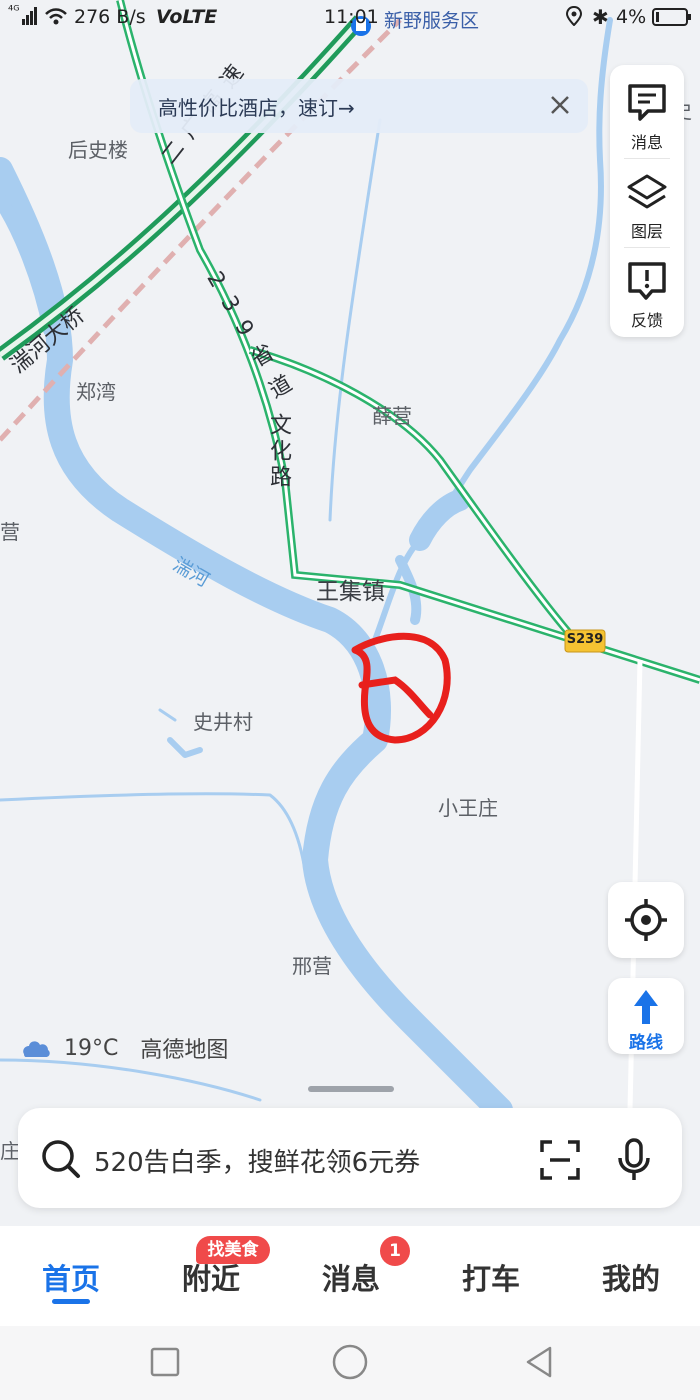 The image size is (700, 1400). What do you see at coordinates (646, 320) in the screenshot?
I see `feedback-label: 反馈` at bounding box center [646, 320].